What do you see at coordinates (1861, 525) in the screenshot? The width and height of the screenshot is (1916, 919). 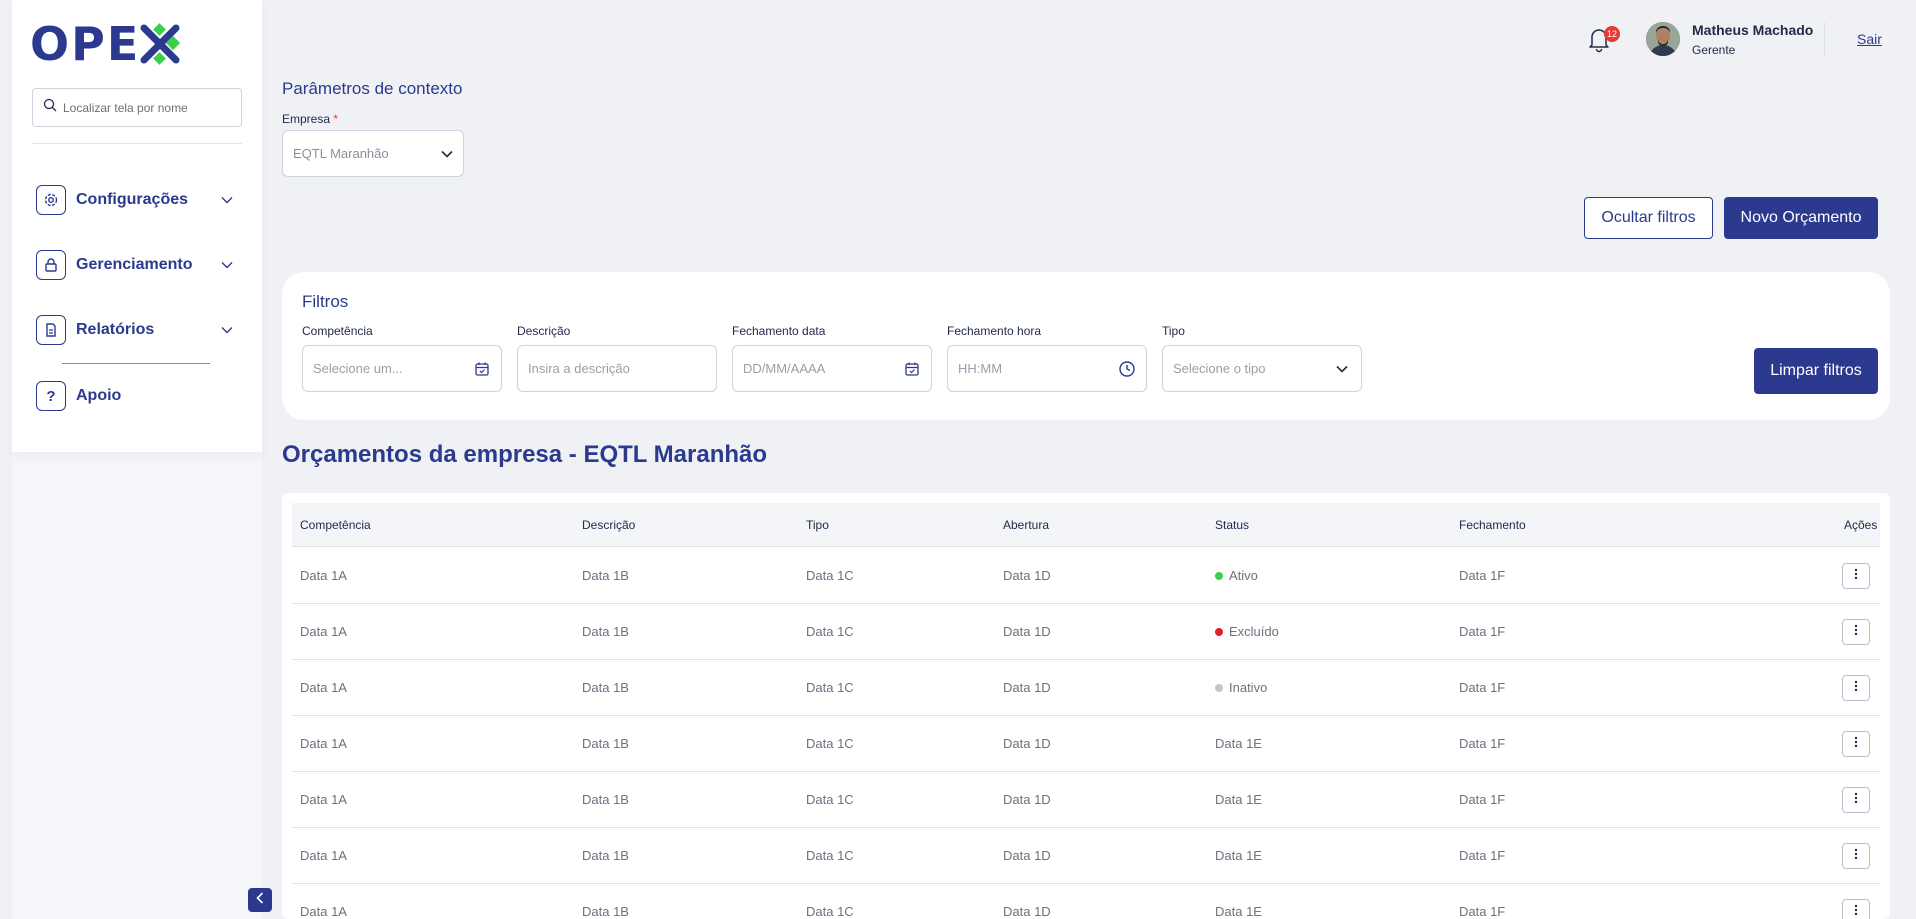 I see `column-header-acoes: Ações` at bounding box center [1861, 525].